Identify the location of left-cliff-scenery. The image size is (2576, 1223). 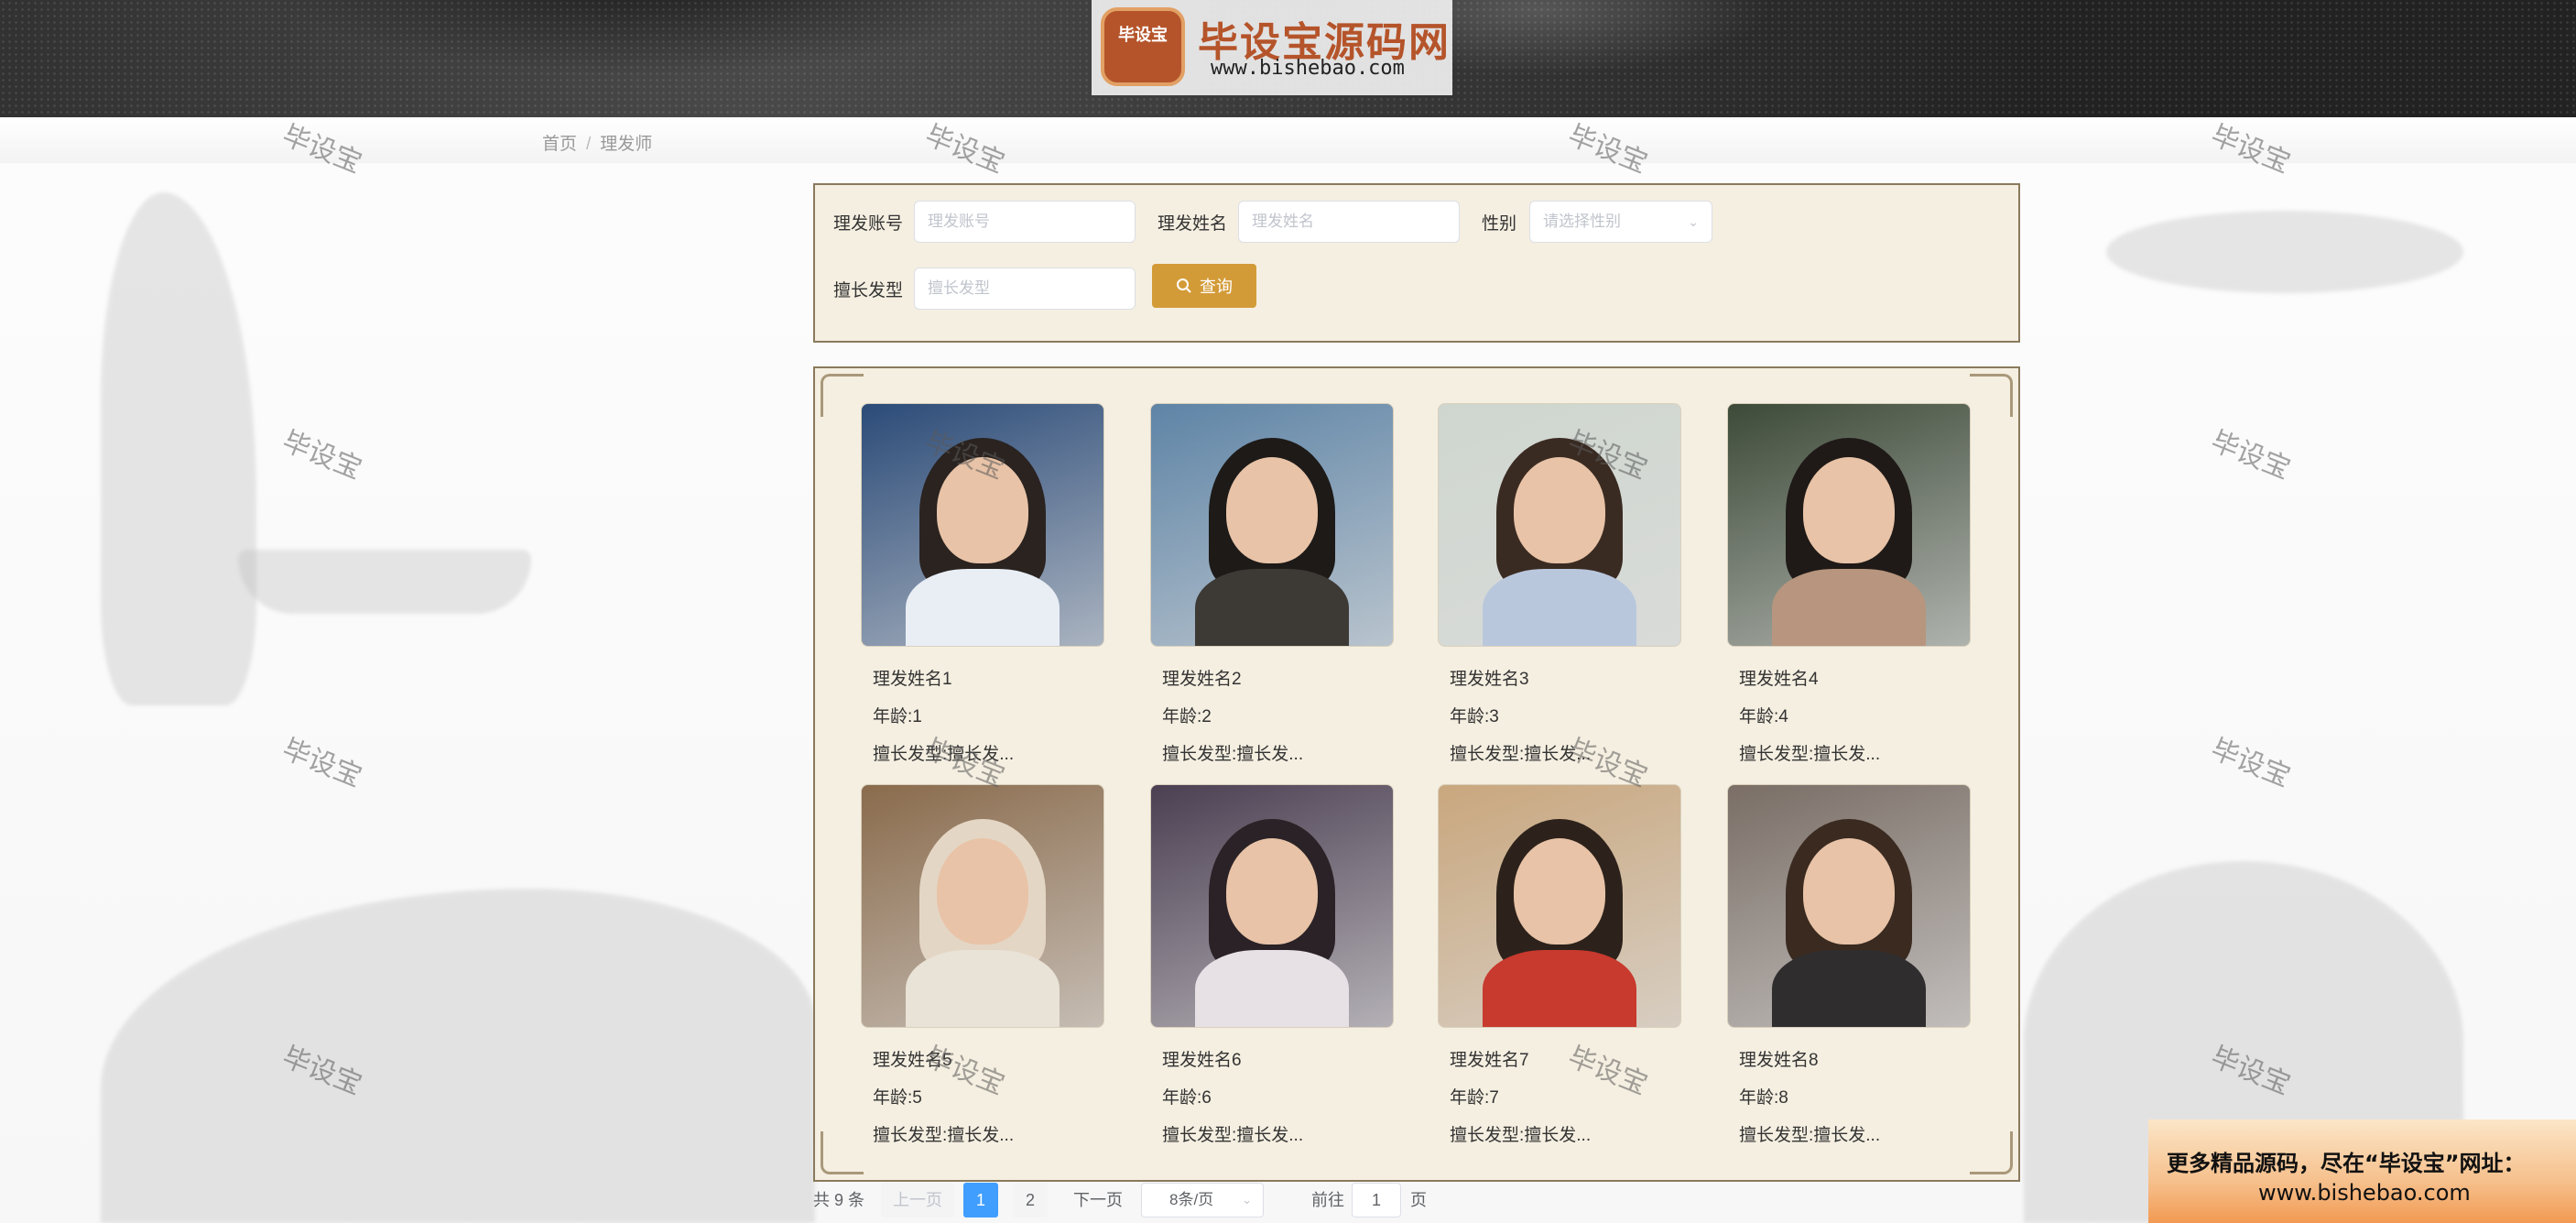
(178, 448).